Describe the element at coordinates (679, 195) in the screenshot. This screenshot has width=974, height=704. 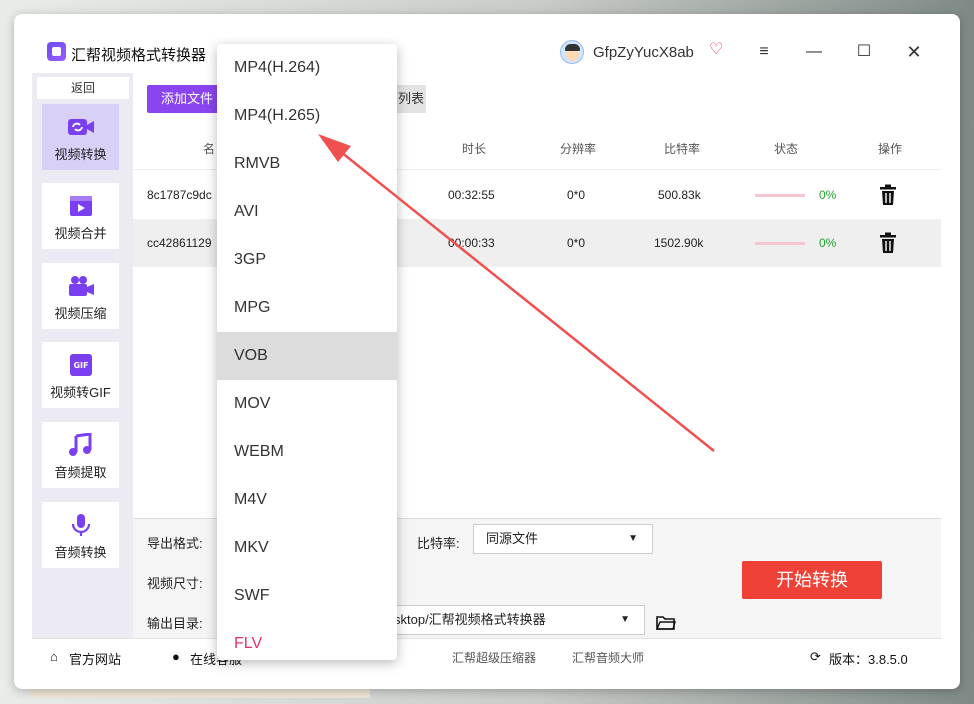
I see `cell-bitrate: 500.83k` at that location.